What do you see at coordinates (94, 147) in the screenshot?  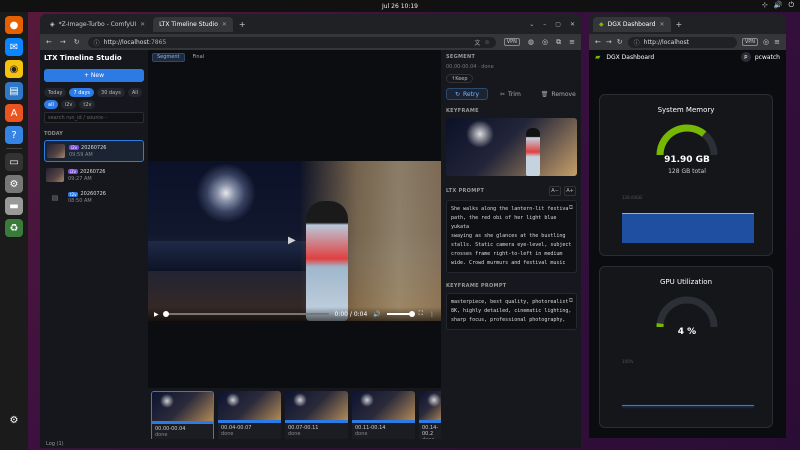 I see `run-id: 20260726` at bounding box center [94, 147].